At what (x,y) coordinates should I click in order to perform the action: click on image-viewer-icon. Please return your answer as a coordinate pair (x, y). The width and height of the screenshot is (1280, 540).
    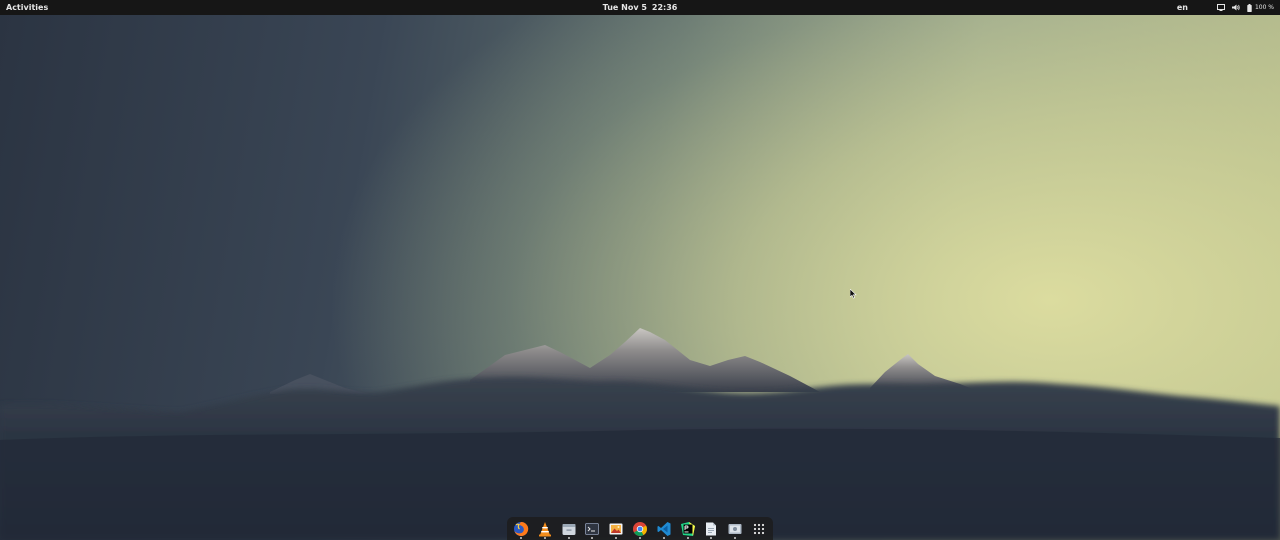
    Looking at the image, I should click on (616, 528).